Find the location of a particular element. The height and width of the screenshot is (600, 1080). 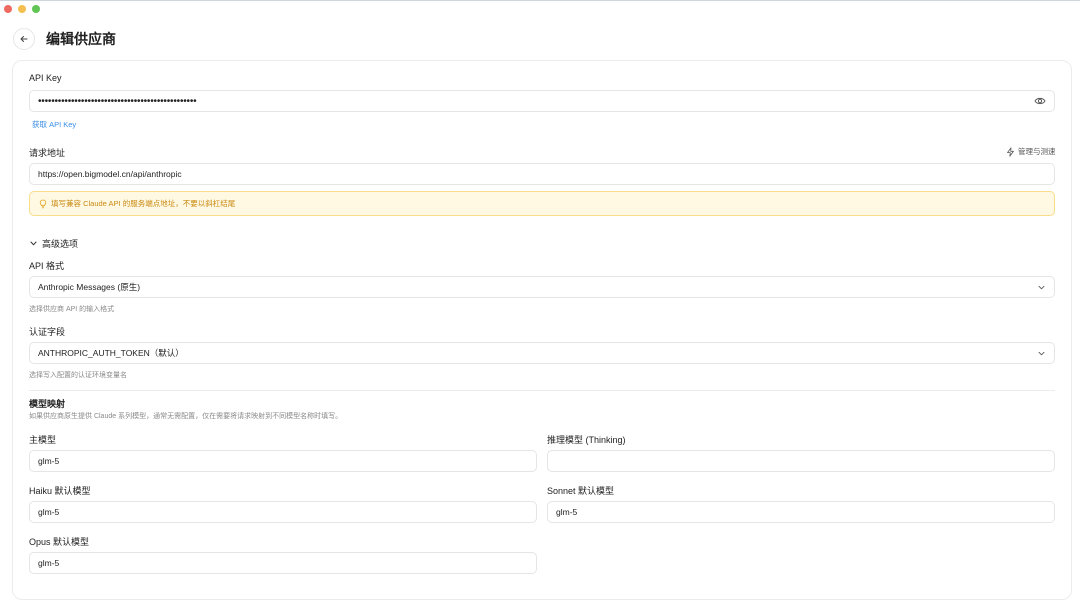

endpoint-value: https://open.bigmodel.cn/api/anthropic is located at coordinates (110, 174).